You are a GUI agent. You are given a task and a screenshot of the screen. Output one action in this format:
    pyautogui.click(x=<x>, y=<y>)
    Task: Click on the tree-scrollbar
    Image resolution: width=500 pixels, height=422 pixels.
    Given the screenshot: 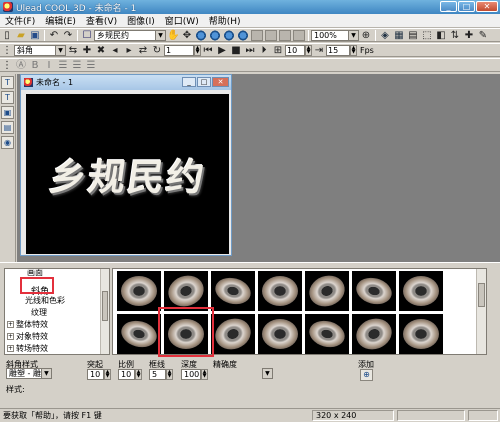 What is the action you would take?
    pyautogui.click(x=104, y=311)
    